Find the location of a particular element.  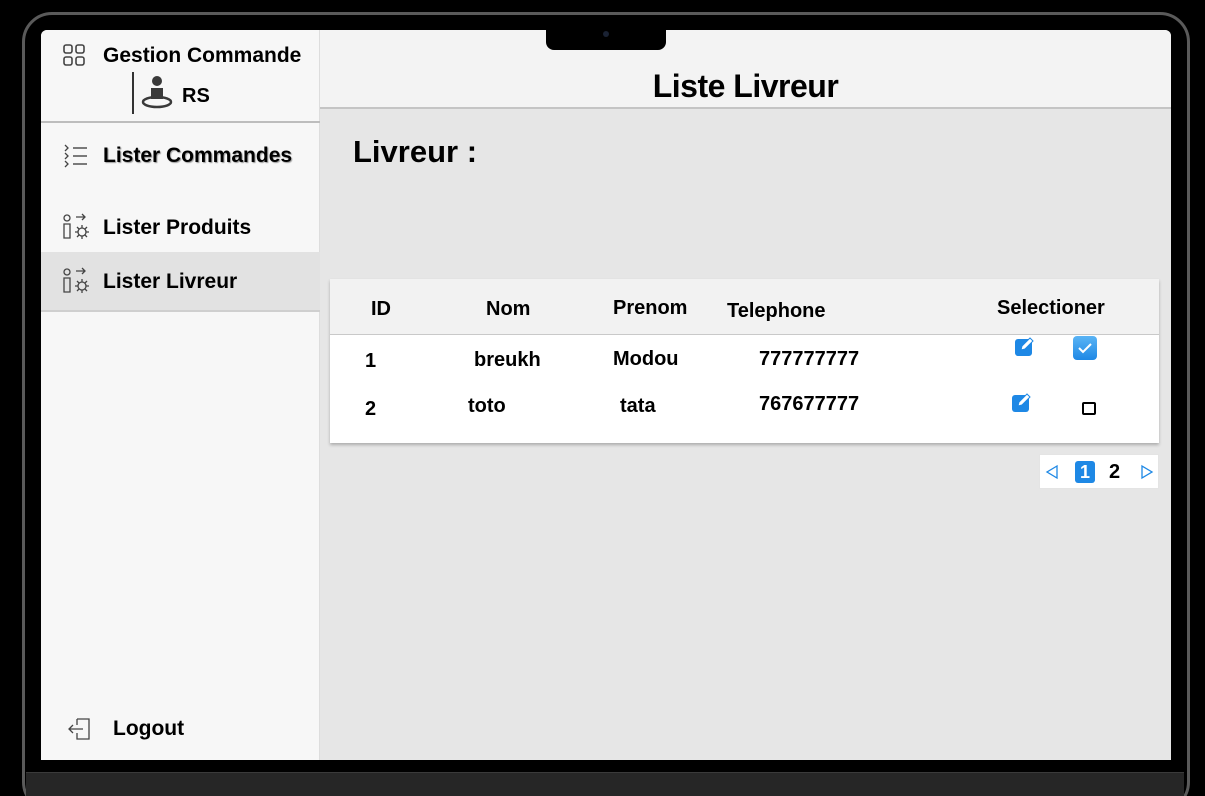

table-header: ID Nom Prenom Telephone Selectioner is located at coordinates (744, 307).